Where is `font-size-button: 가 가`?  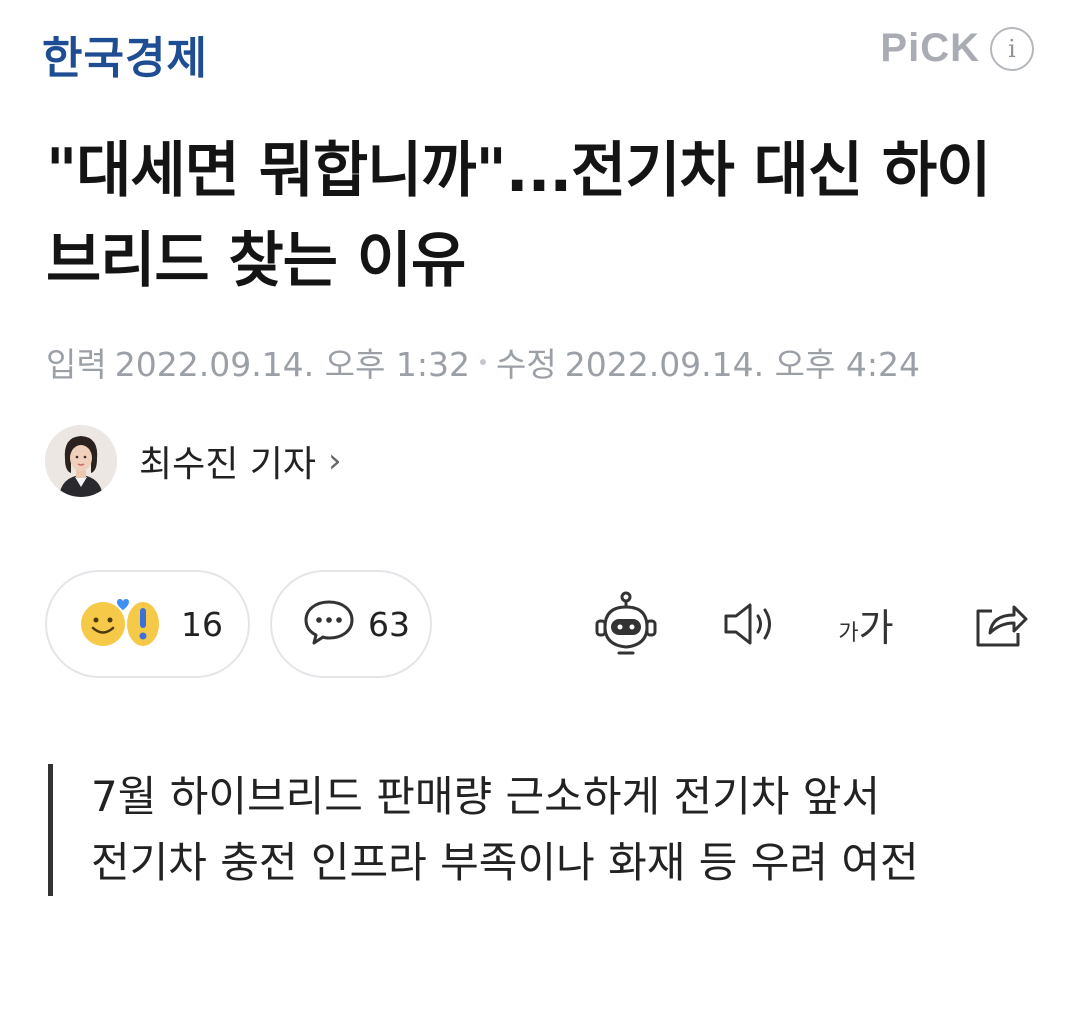 font-size-button: 가 가 is located at coordinates (866, 624).